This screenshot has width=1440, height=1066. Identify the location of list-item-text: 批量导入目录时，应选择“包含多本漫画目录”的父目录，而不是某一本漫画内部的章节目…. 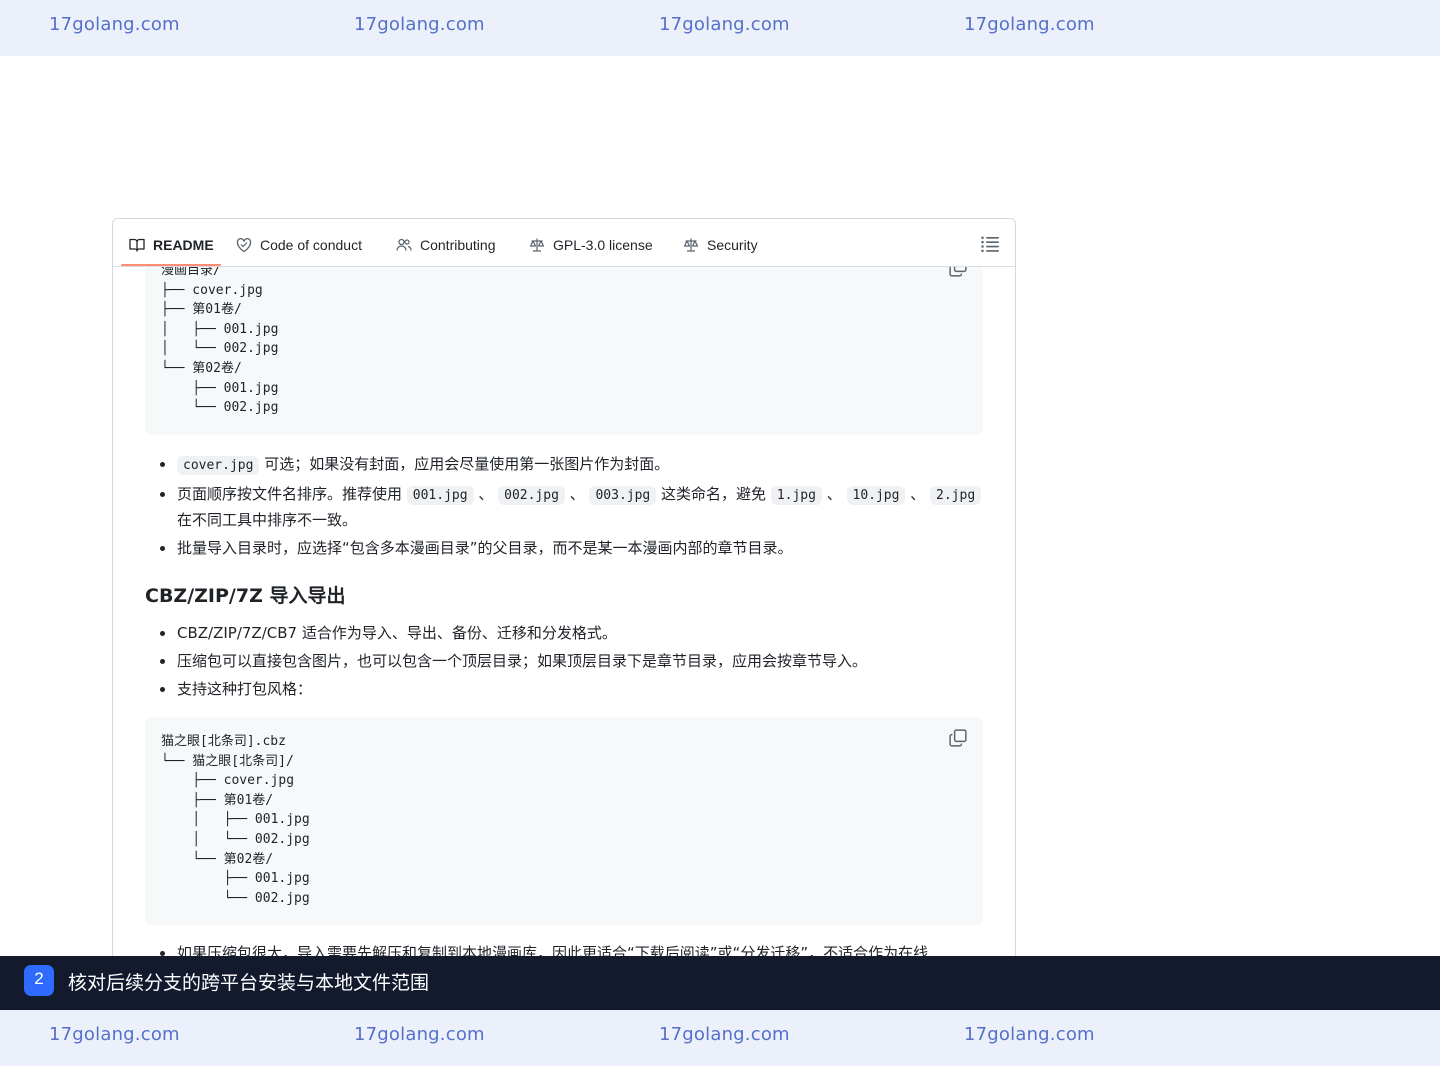
(485, 548).